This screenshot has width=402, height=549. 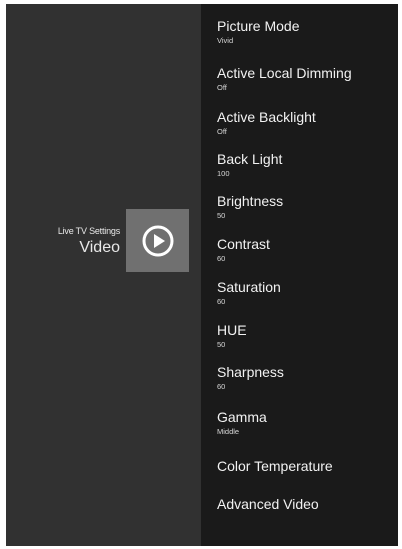 I want to click on menu-item-label: Contrast, so click(x=243, y=244).